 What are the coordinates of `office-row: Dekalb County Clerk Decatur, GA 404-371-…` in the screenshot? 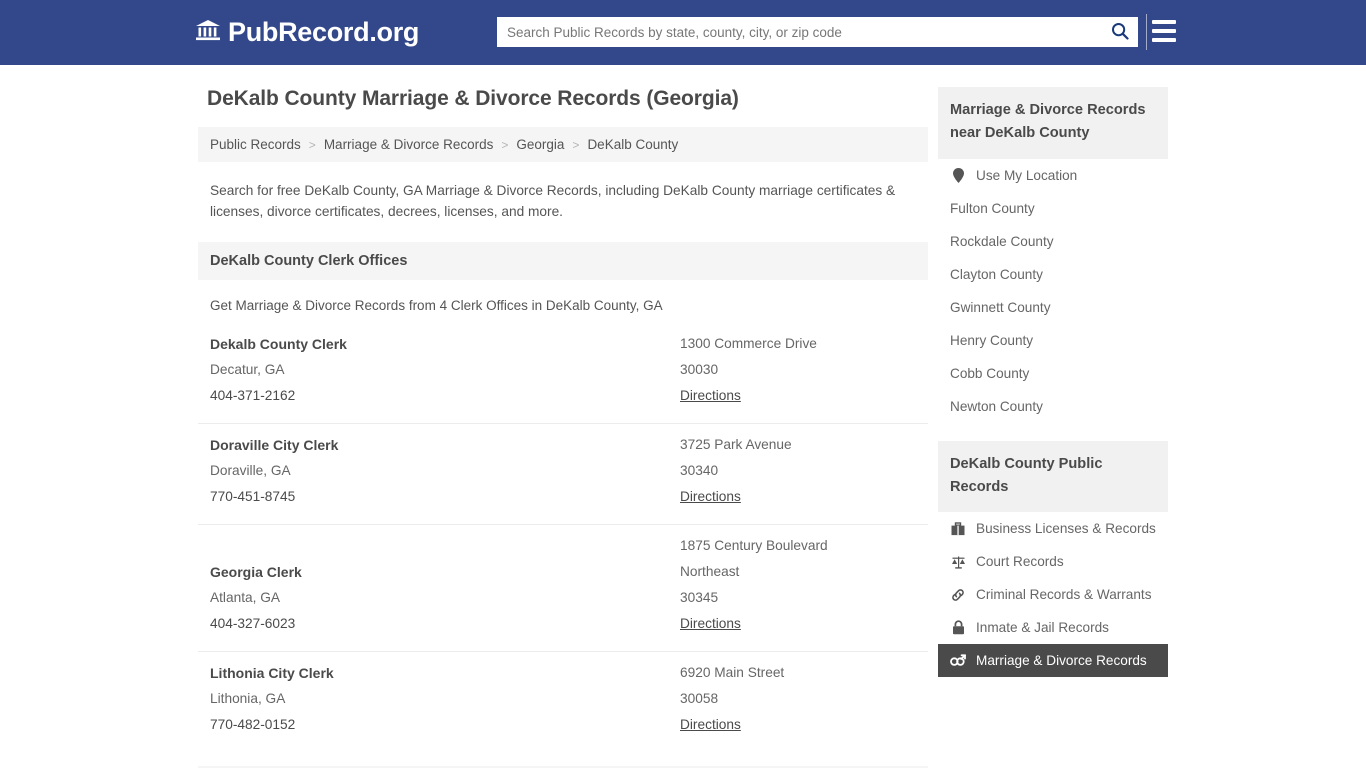 It's located at (563, 376).